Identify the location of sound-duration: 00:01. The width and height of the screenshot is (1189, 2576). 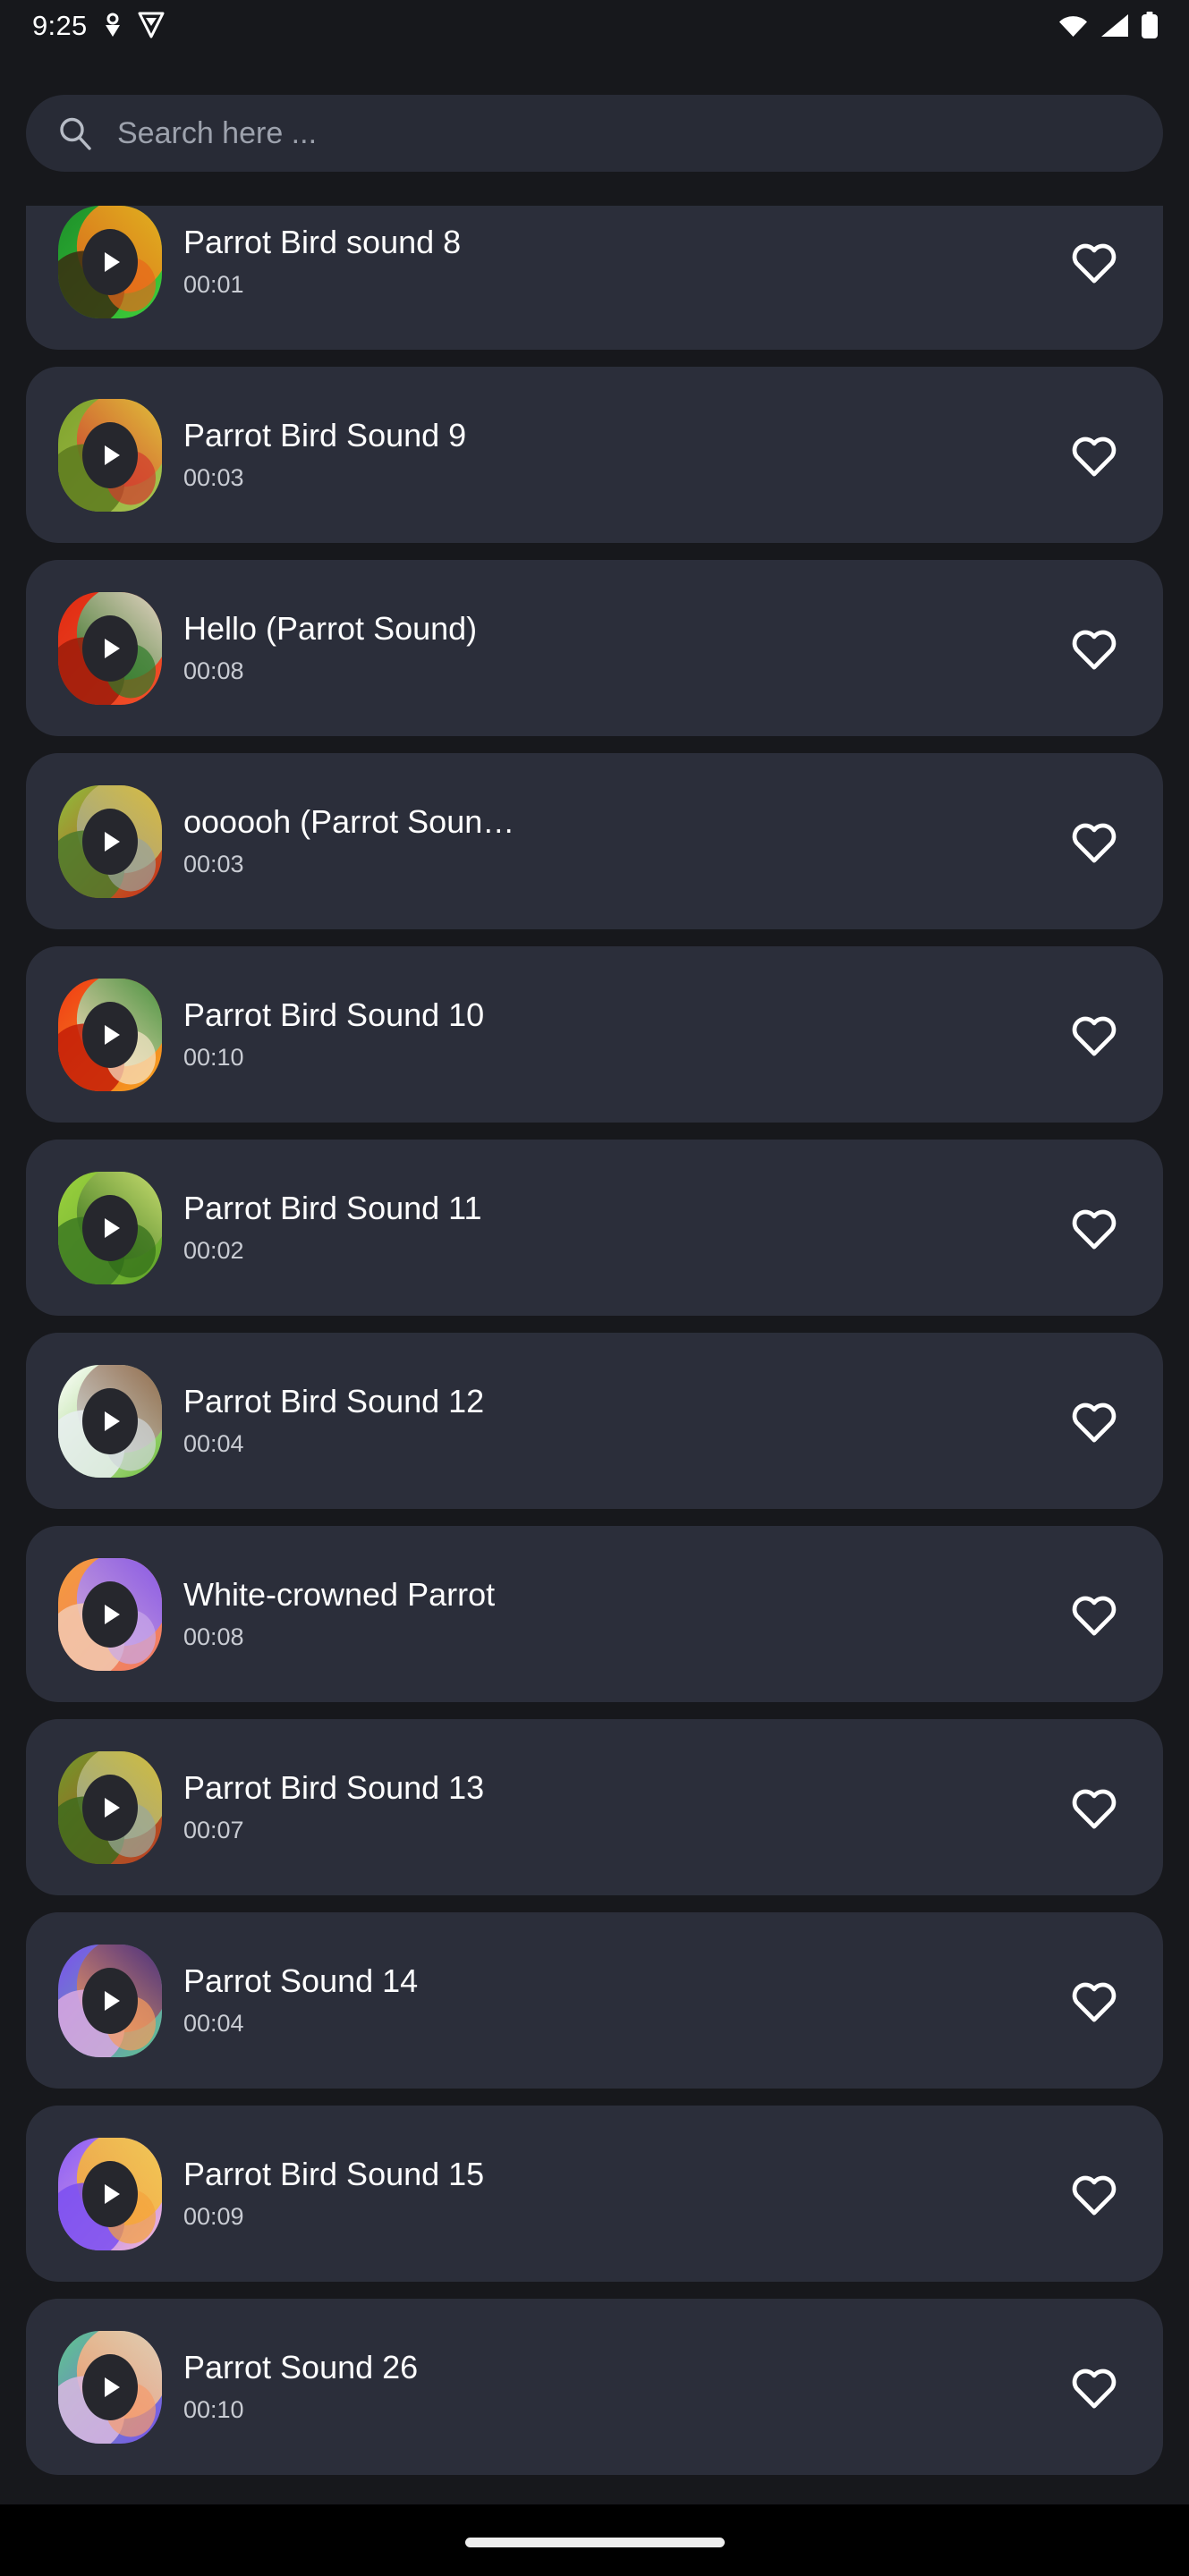
(213, 284).